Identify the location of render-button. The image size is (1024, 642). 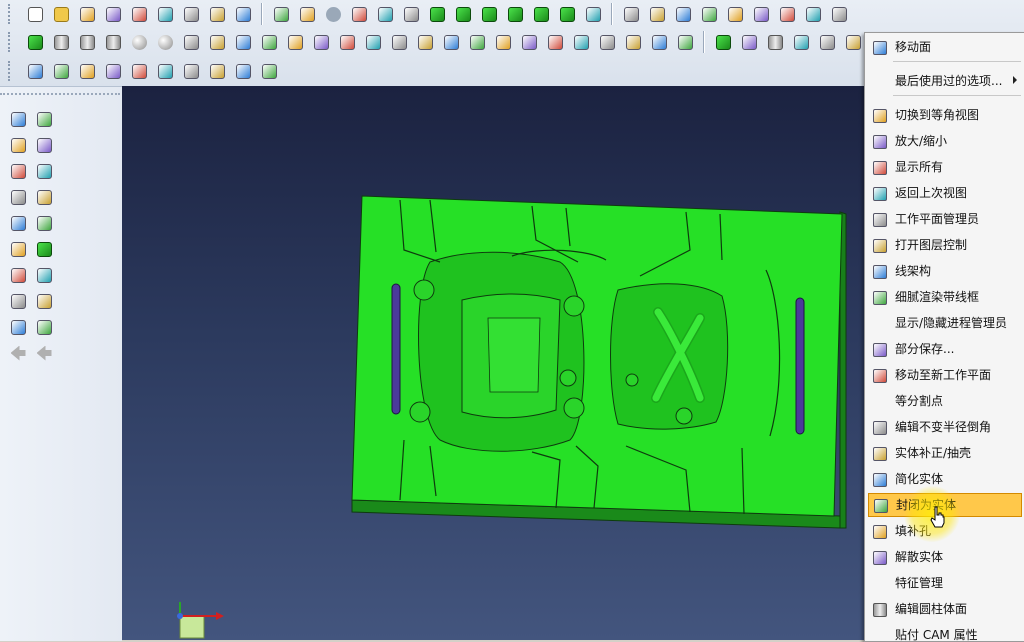
(411, 14).